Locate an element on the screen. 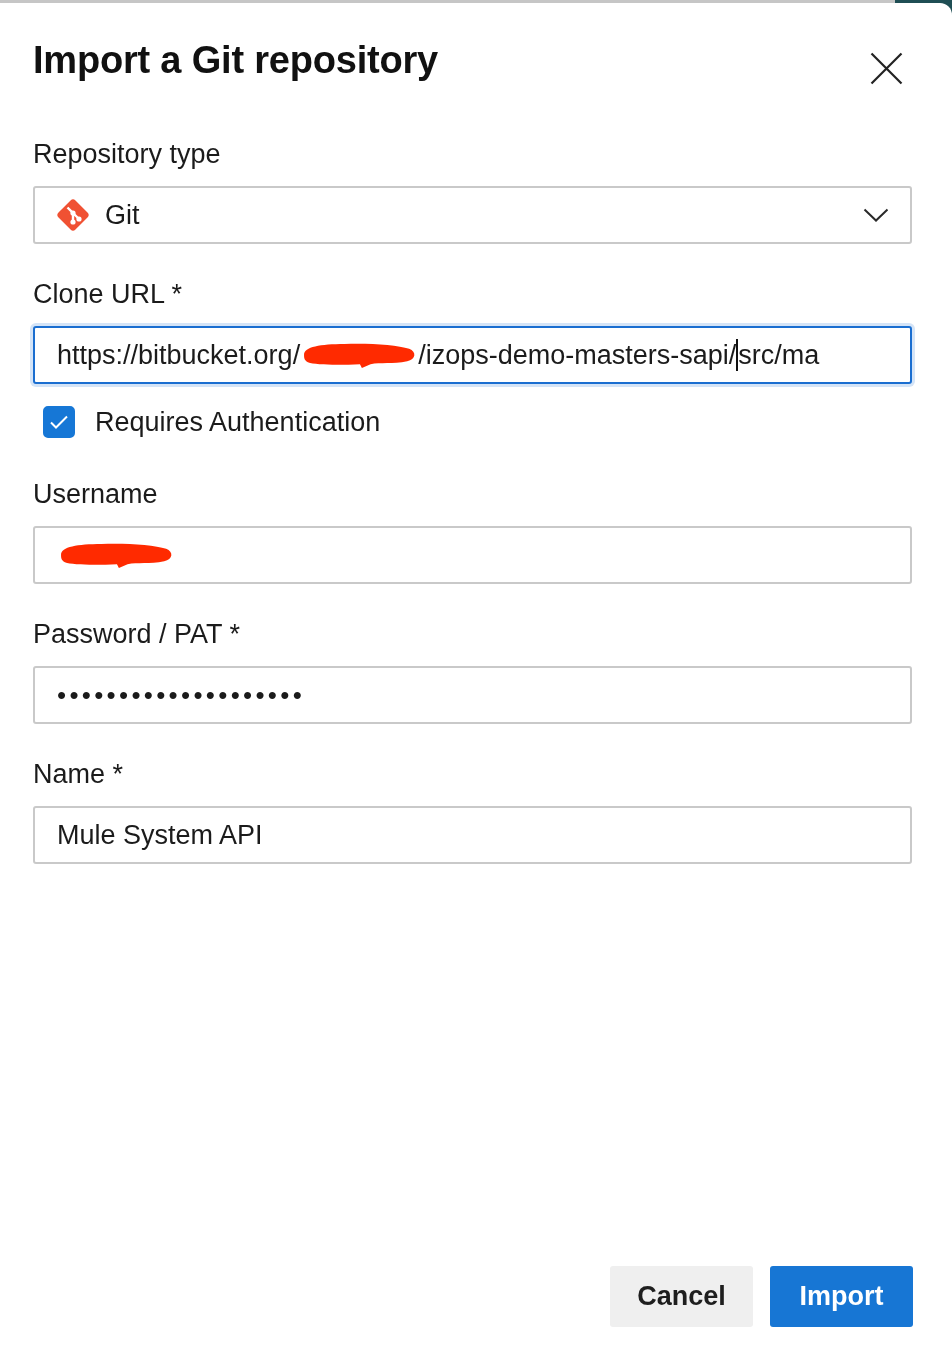  input-field: Mule System API is located at coordinates (472, 835).